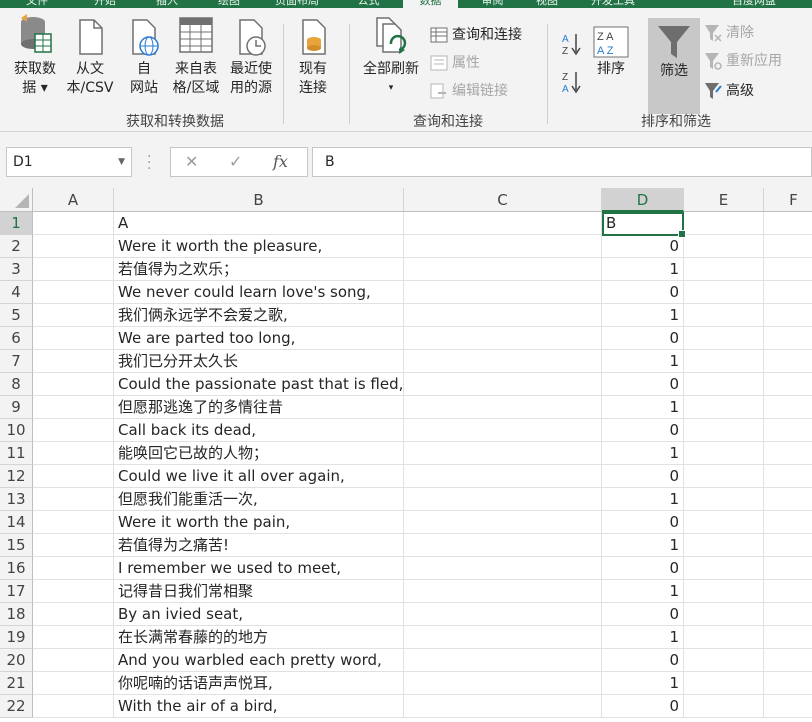 The image size is (812, 722). I want to click on row-header: 2, so click(16, 246).